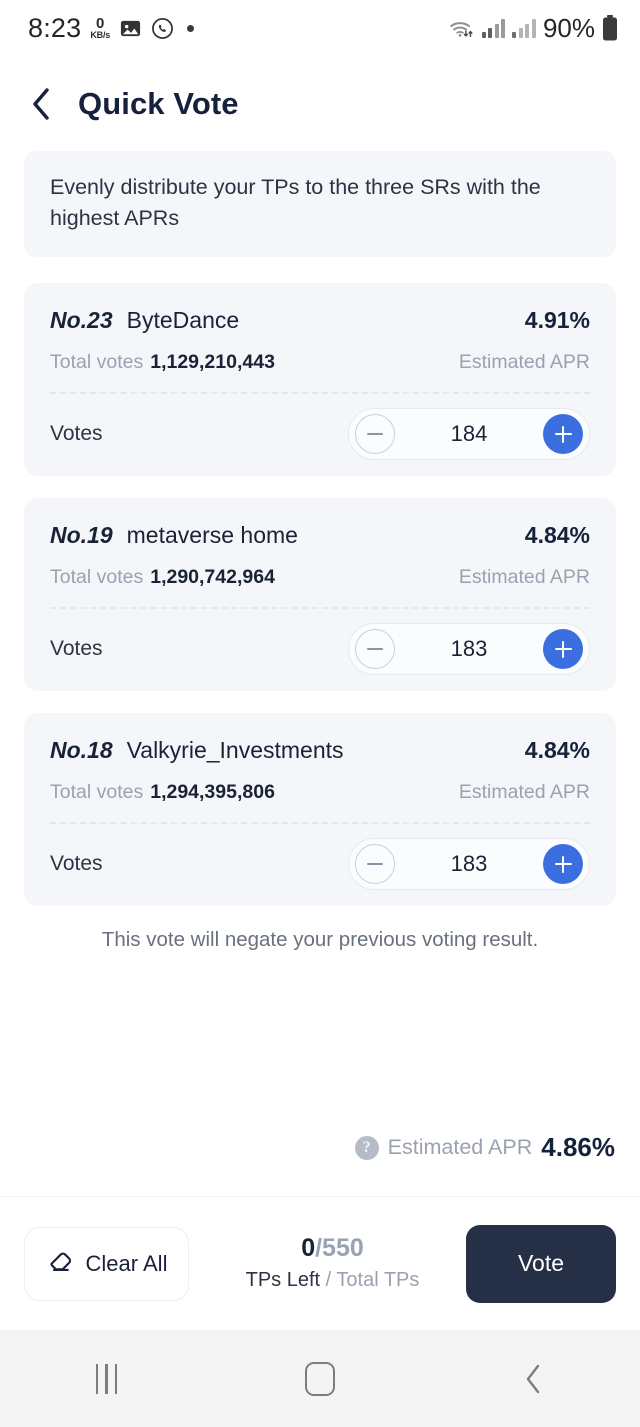  I want to click on clear-all-label: Clear All, so click(126, 1263).